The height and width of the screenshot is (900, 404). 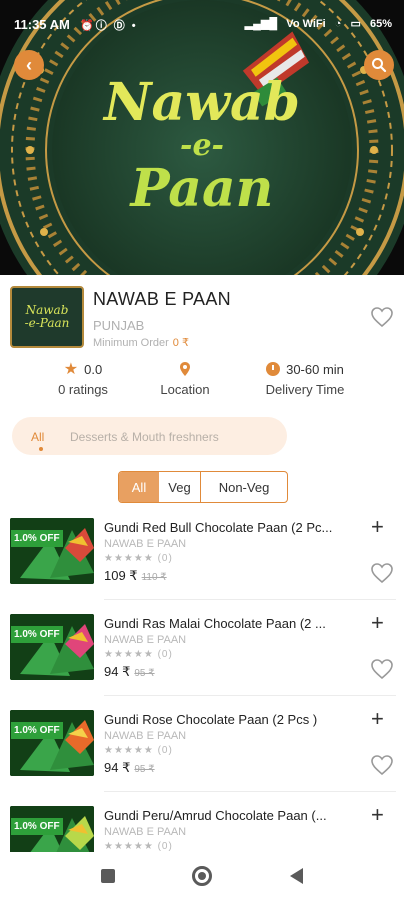 I want to click on product-old-price: 110 ₹, so click(x=154, y=577).